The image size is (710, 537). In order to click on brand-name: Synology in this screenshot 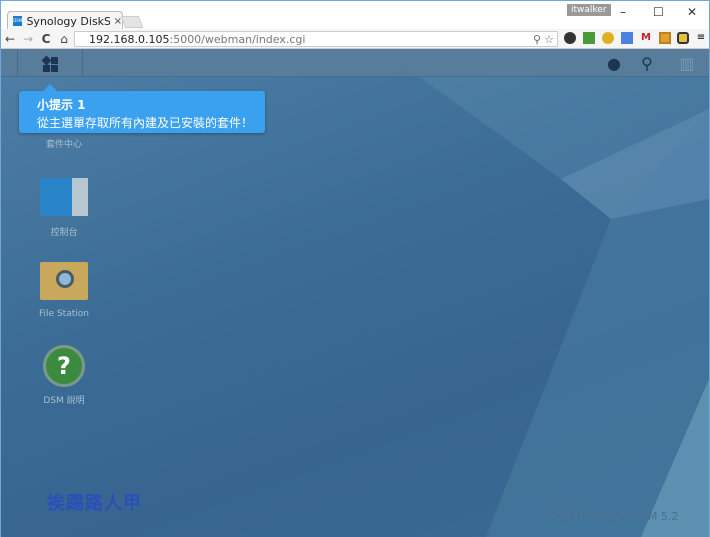, I will do `click(588, 515)`.